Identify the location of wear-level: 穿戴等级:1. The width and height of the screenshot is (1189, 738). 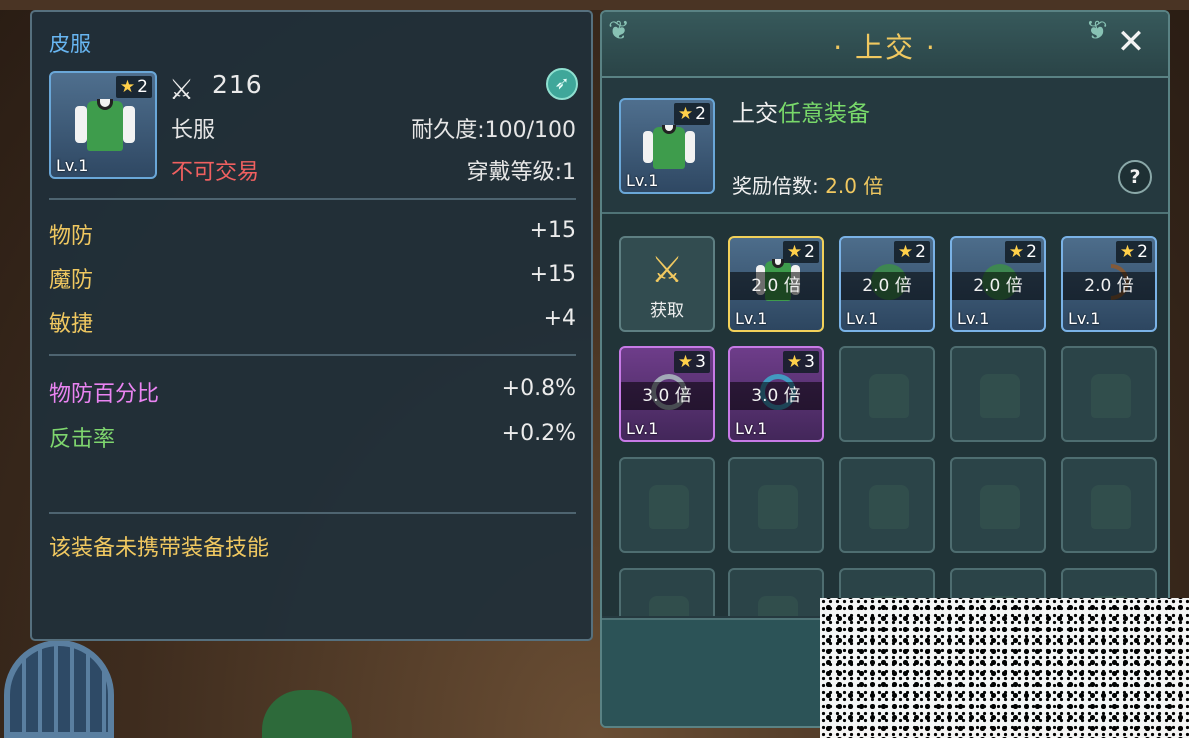
(521, 172).